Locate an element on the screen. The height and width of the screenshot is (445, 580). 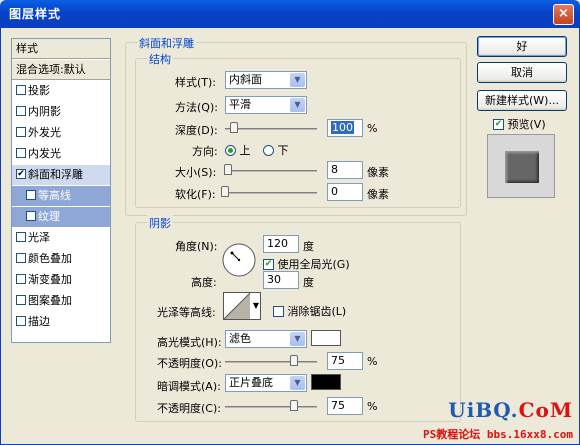
contour-curve-icon is located at coordinates (237, 306).